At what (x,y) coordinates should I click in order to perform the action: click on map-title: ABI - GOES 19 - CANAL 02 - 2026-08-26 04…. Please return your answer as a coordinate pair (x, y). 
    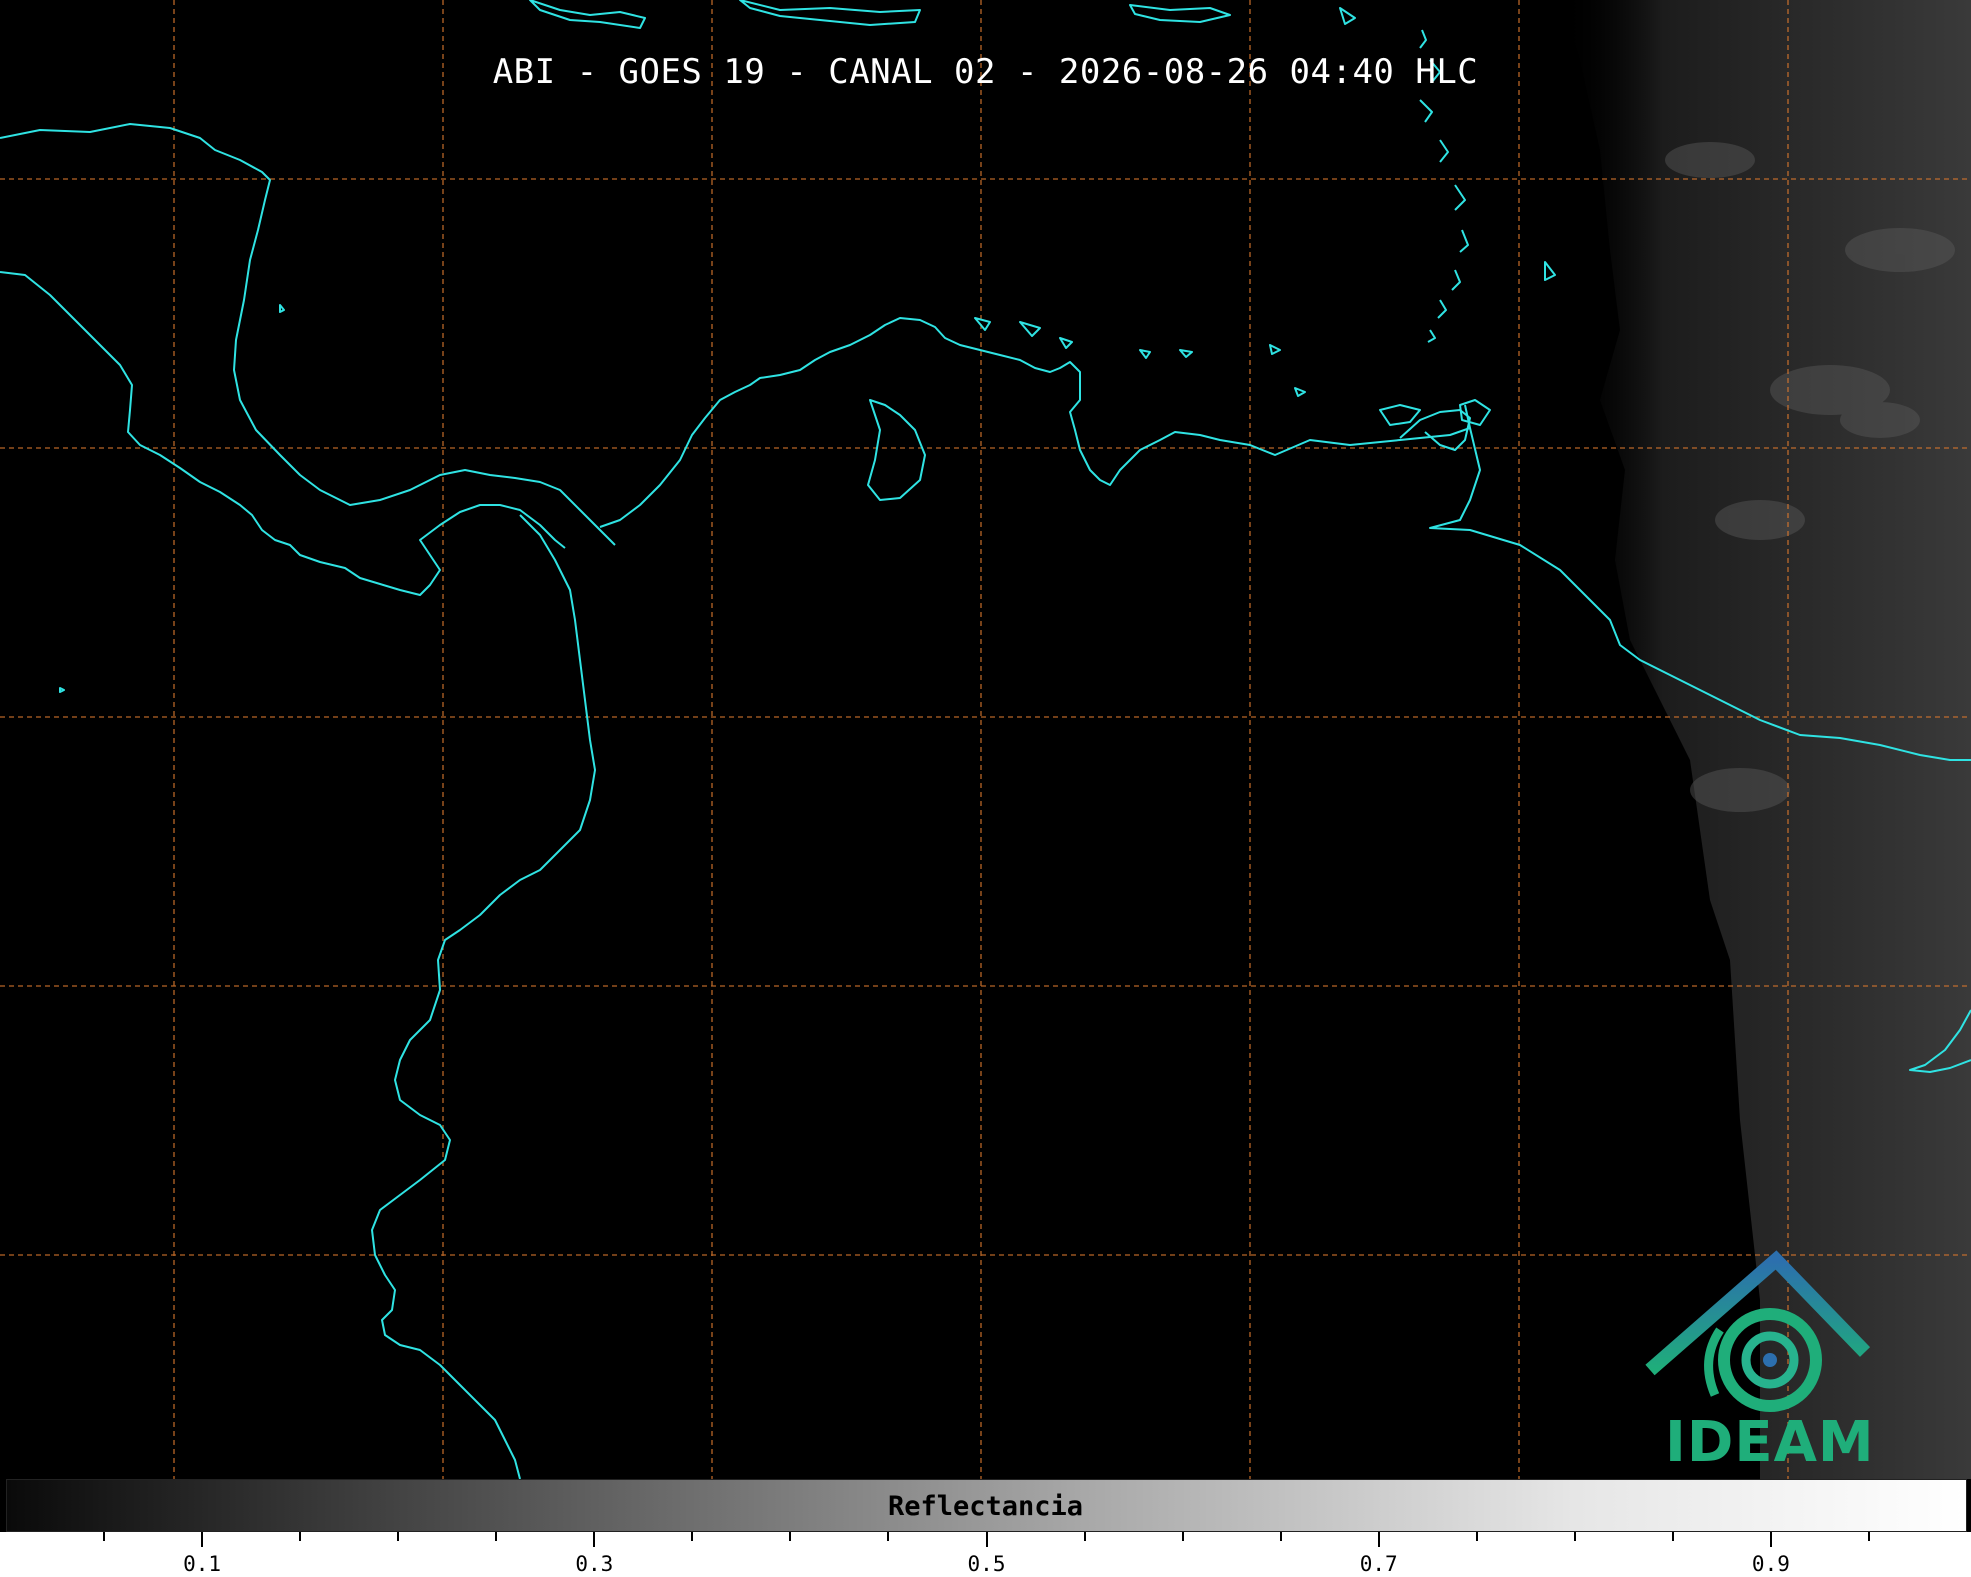
    Looking at the image, I should click on (985, 72).